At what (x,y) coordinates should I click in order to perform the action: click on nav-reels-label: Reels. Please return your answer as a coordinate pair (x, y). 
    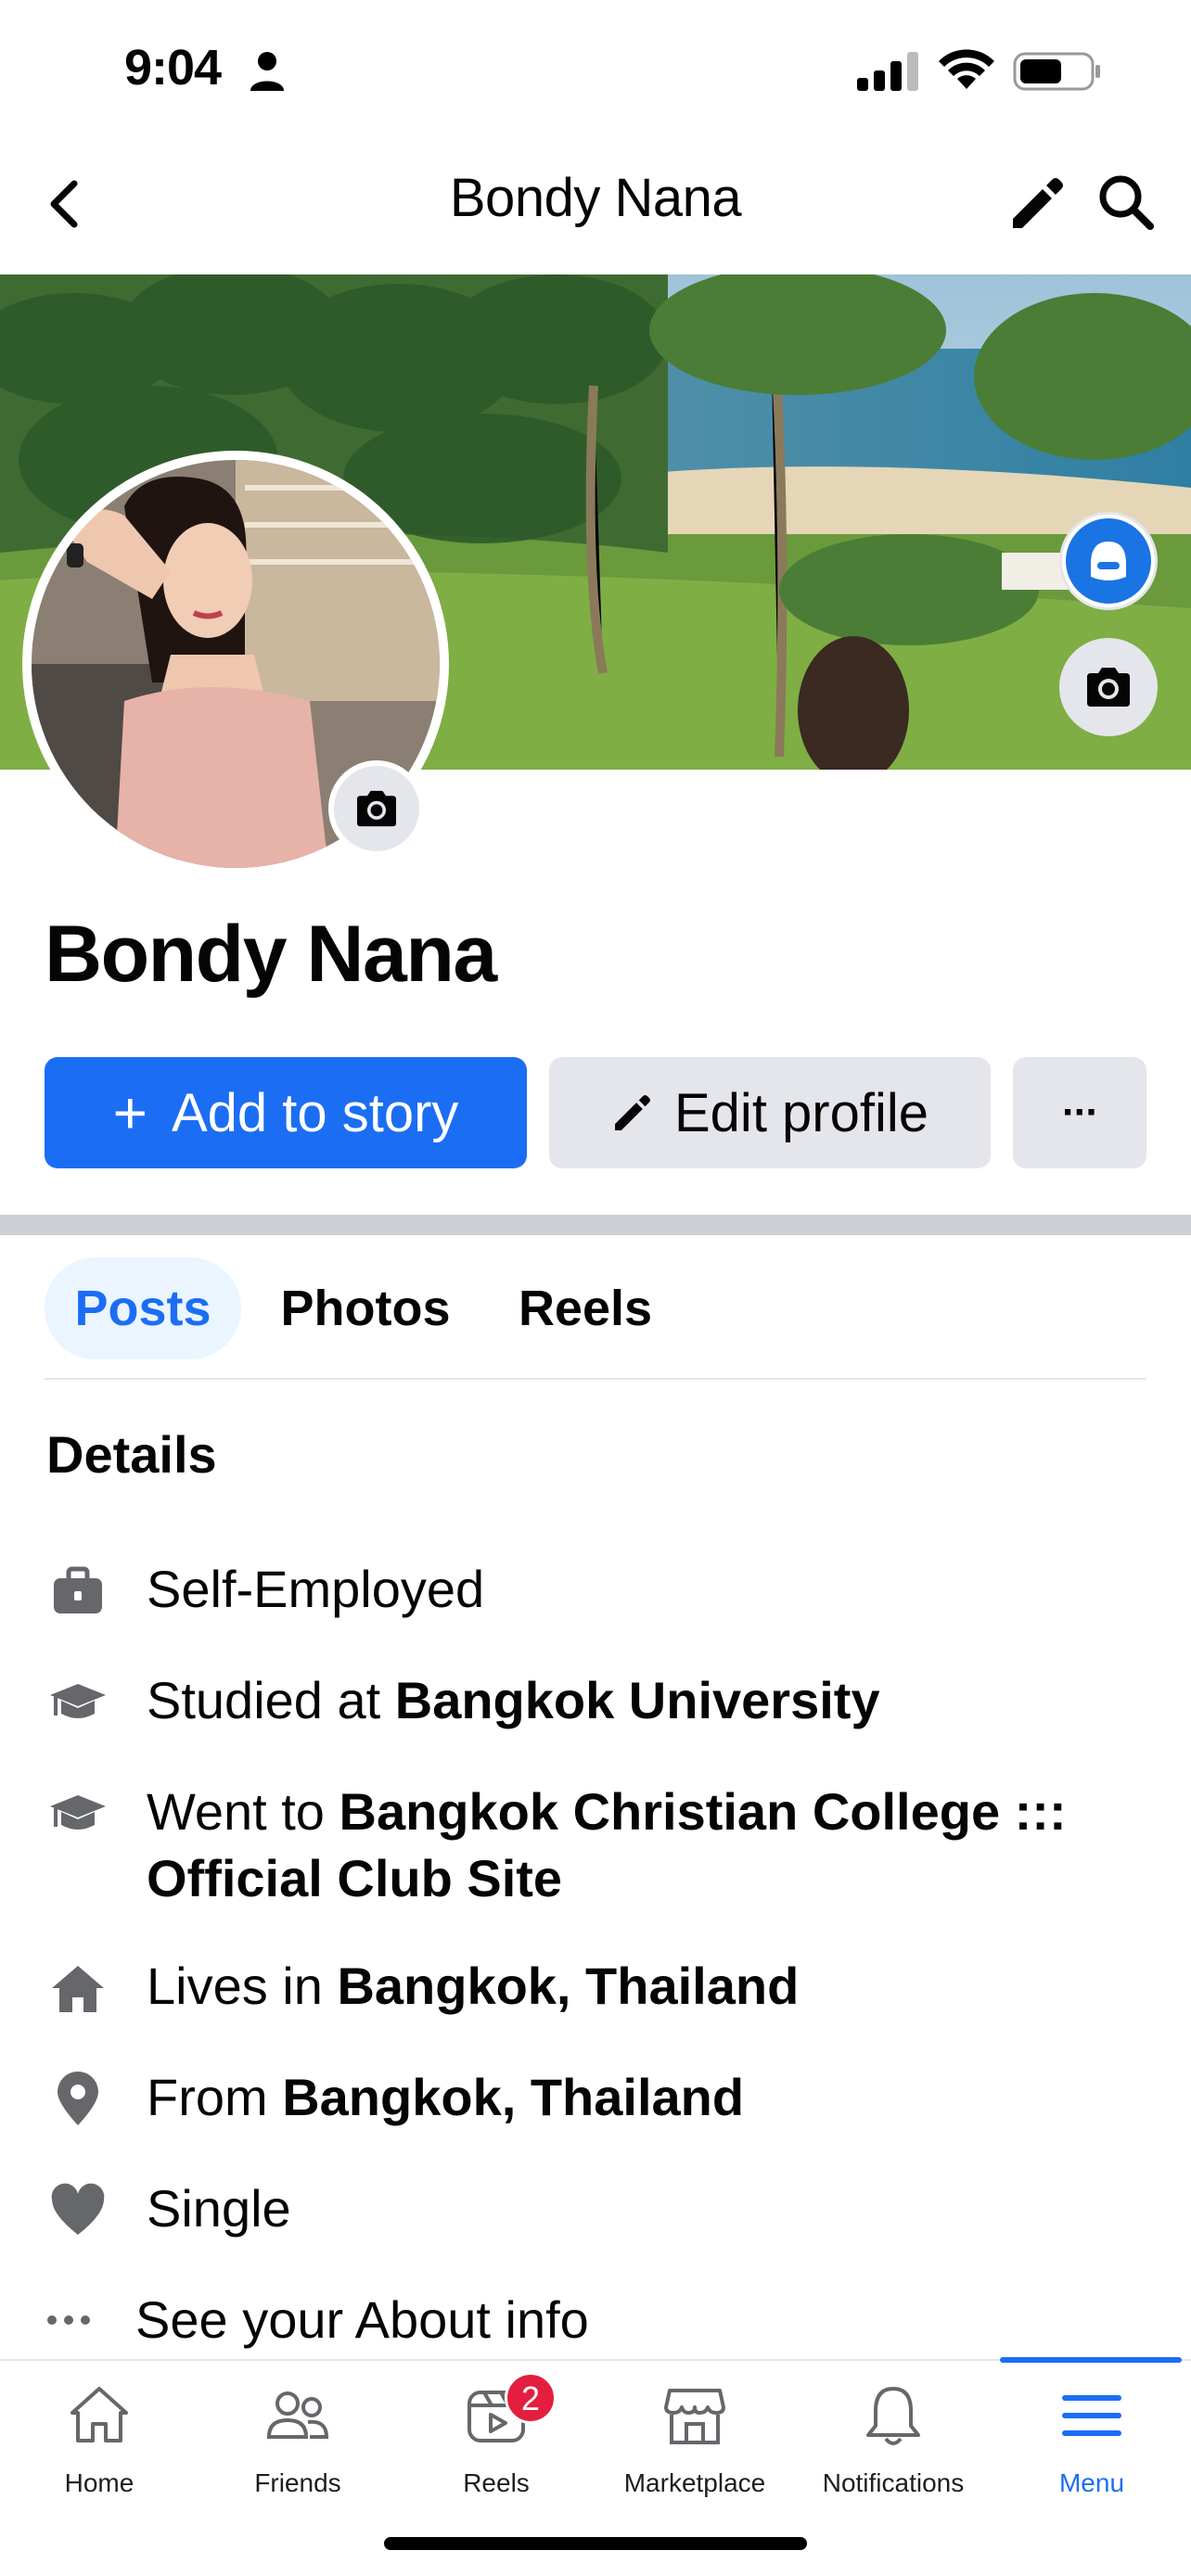
    Looking at the image, I should click on (497, 2482).